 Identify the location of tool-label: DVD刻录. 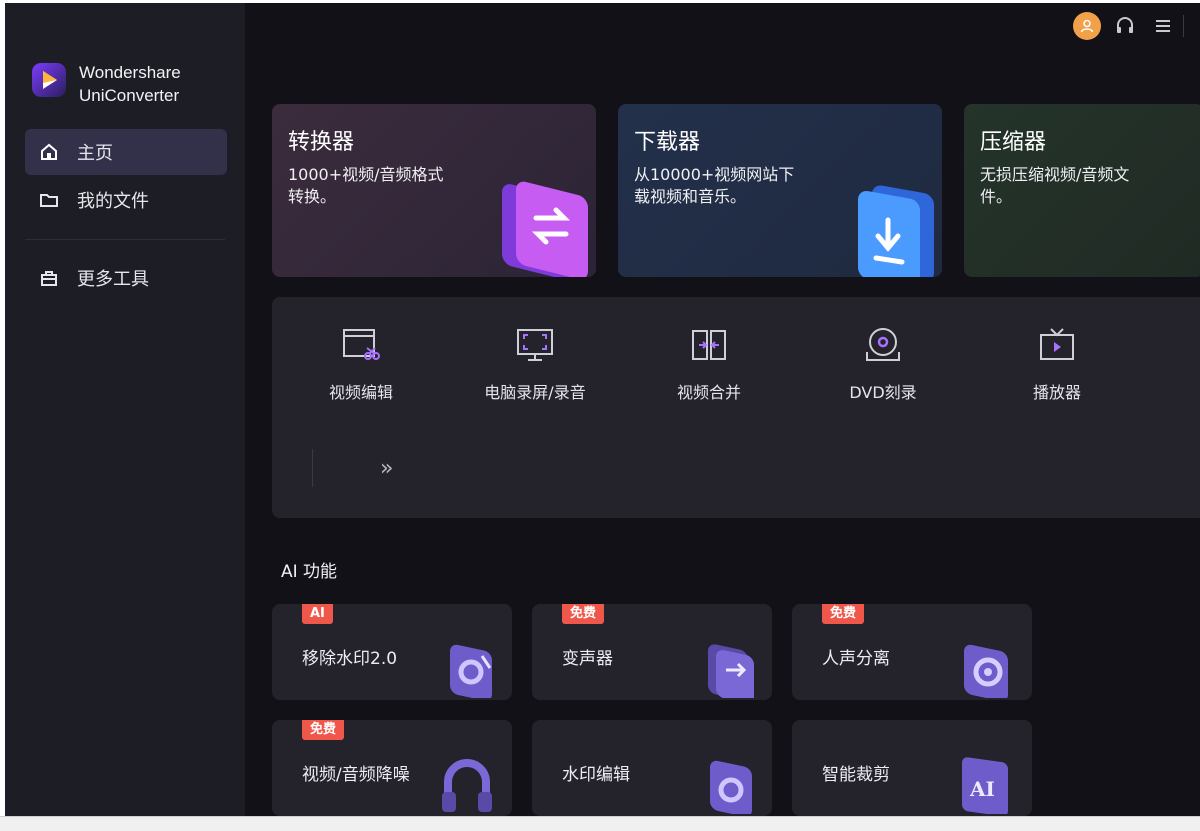
(883, 392).